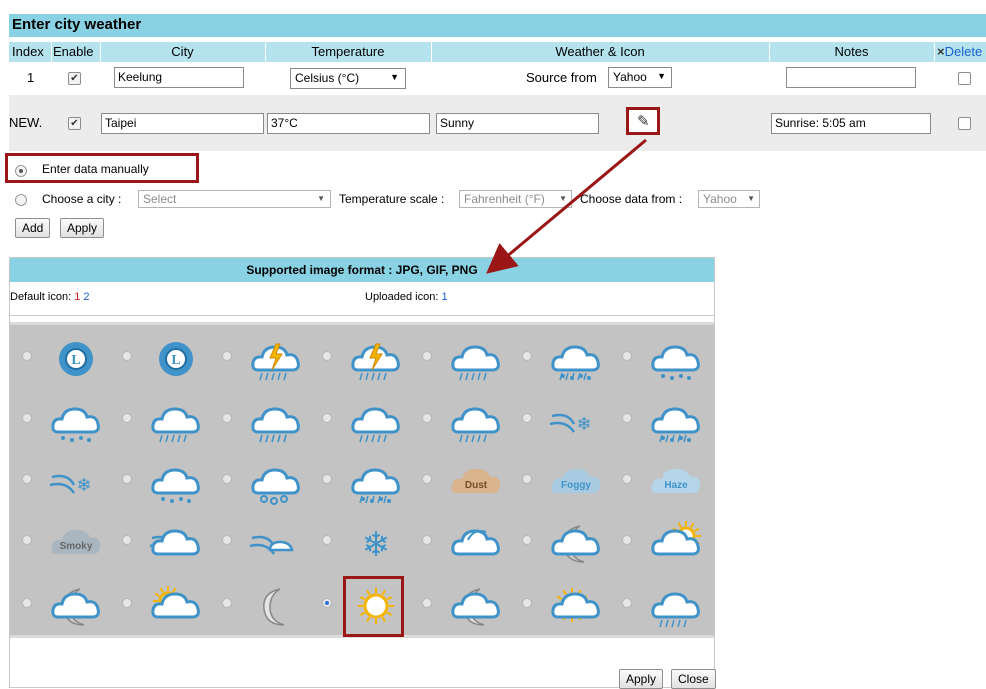 The width and height of the screenshot is (986, 689). Describe the element at coordinates (276, 543) in the screenshot. I see `blustery-icon` at that location.